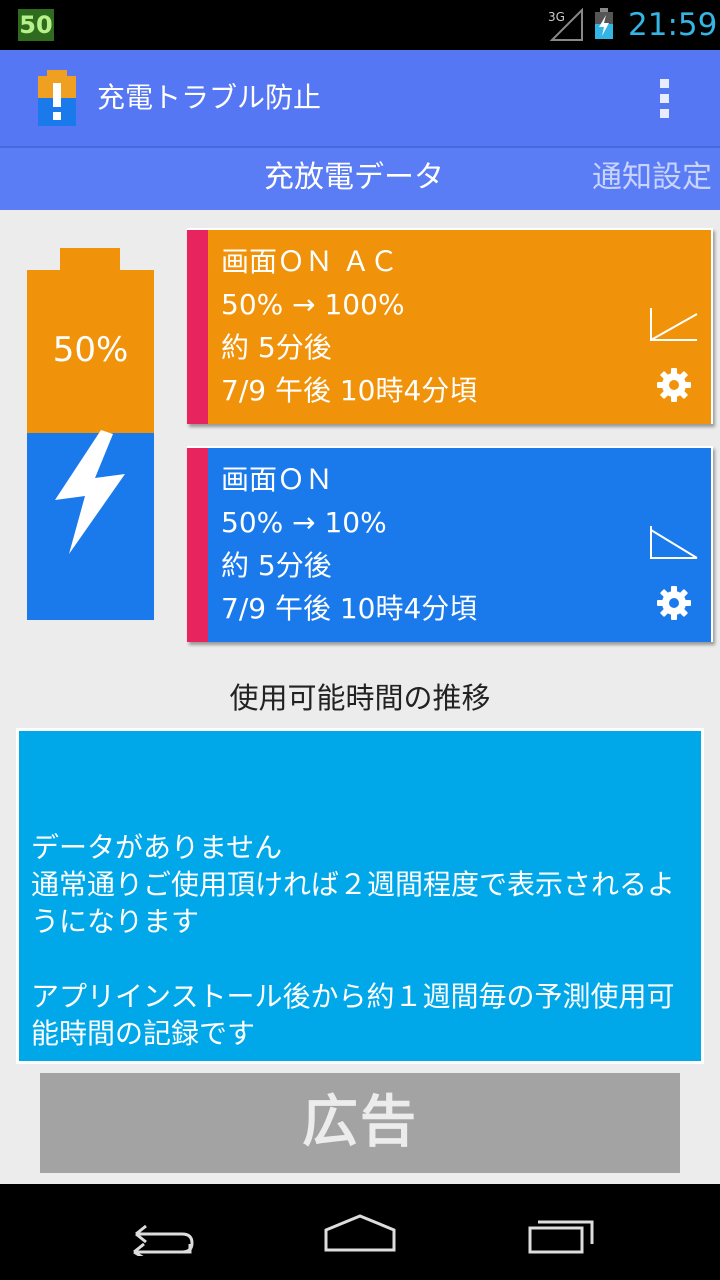  I want to click on rising-line-icon, so click(674, 324).